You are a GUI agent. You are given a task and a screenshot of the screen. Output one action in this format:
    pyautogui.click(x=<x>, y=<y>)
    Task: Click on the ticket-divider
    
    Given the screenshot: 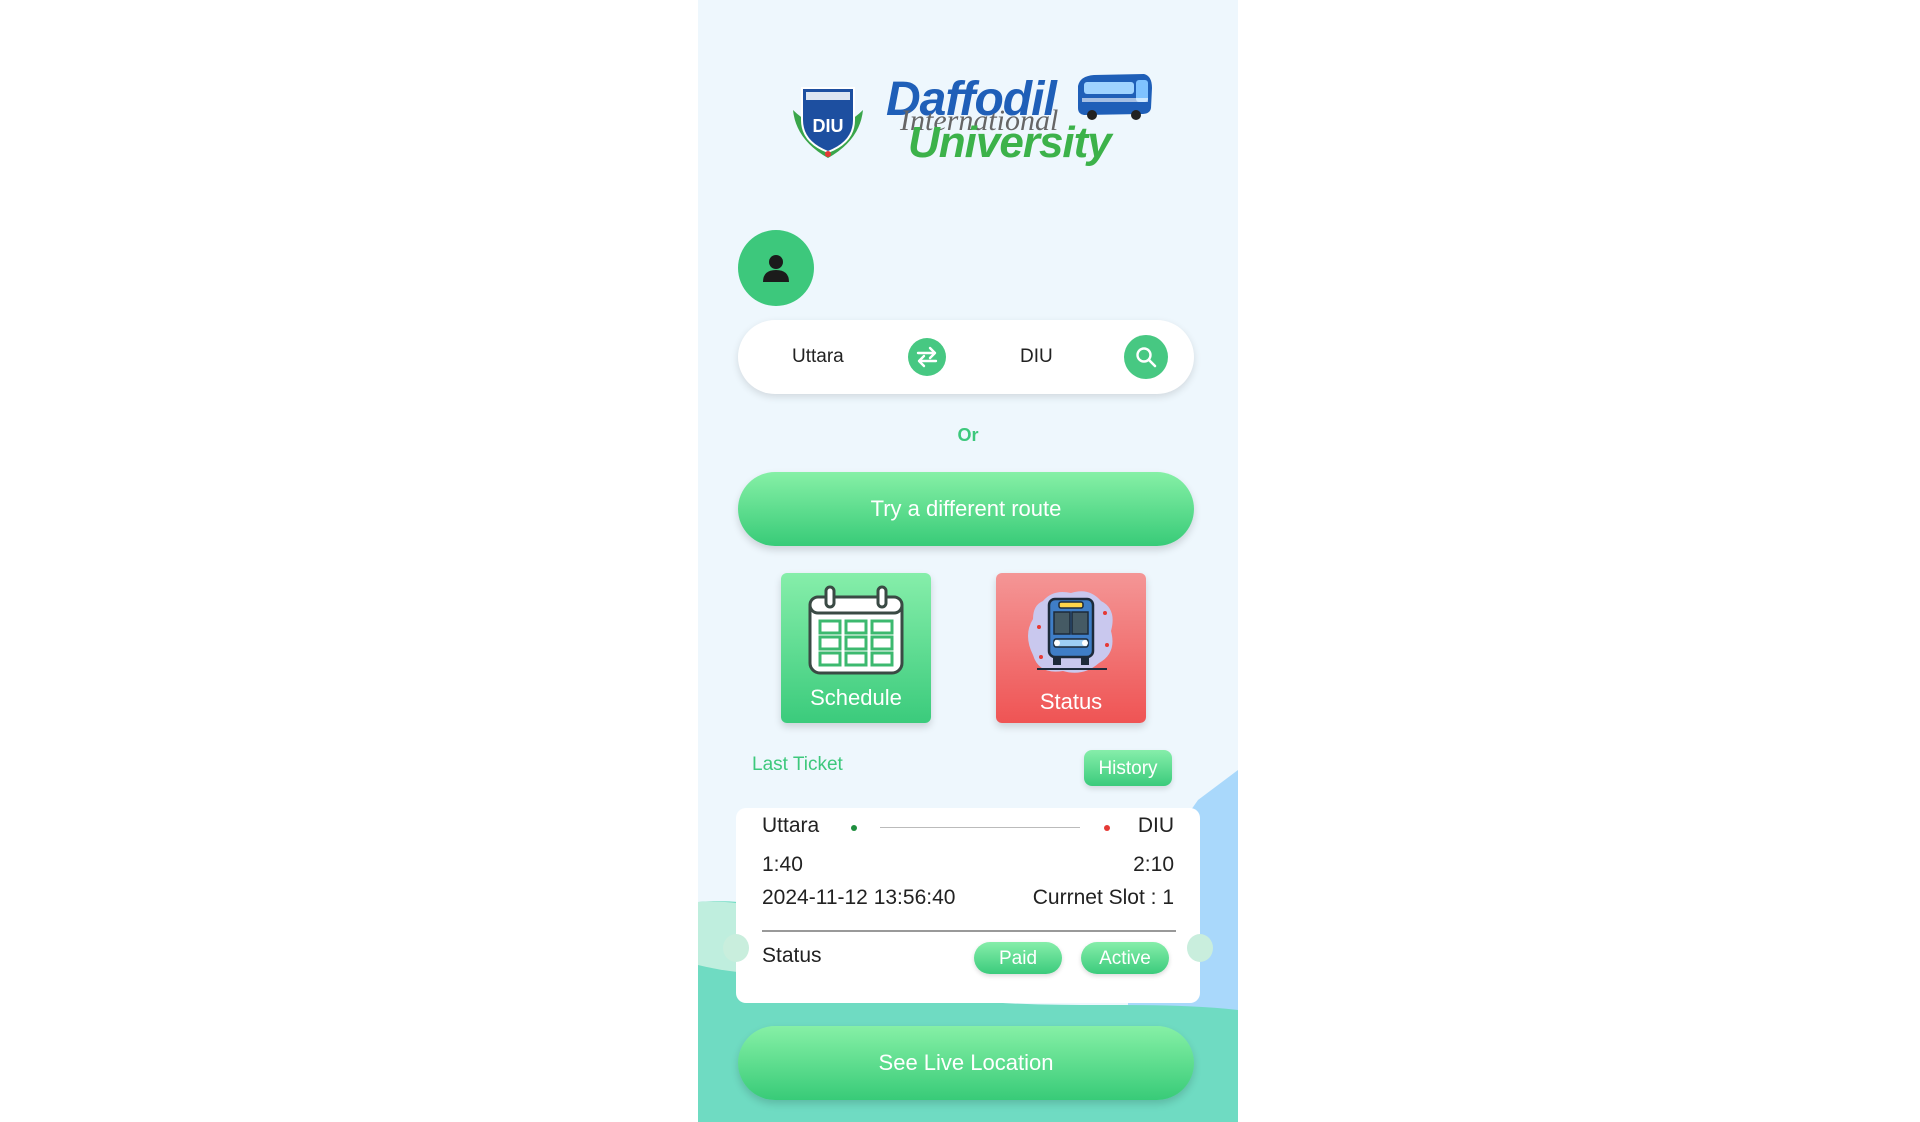 What is the action you would take?
    pyautogui.click(x=969, y=931)
    